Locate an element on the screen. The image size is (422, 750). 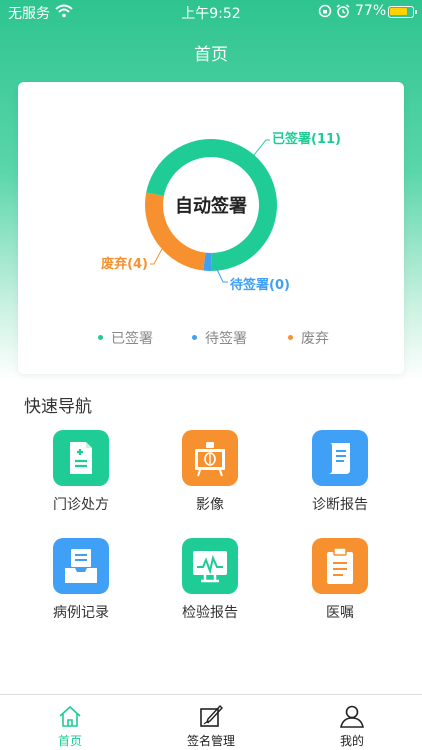
donut-chart: 自动签署 已签署(11) 待签署(0) 废弃(4) is located at coordinates (221, 212).